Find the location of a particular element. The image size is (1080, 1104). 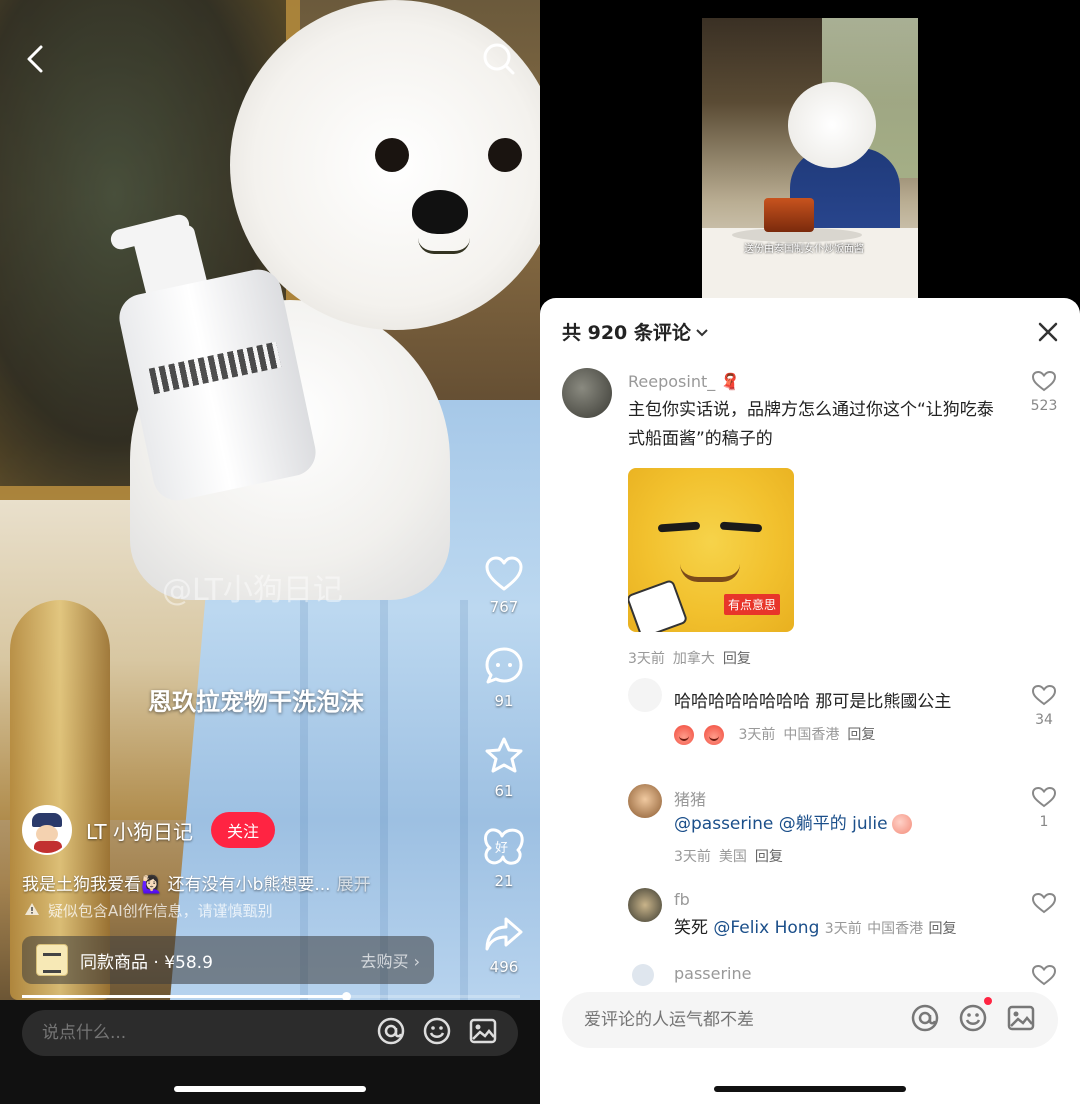

comment-text: 笑死 @Felix Hong 3天前 中国香港 回复 is located at coordinates (864, 929).